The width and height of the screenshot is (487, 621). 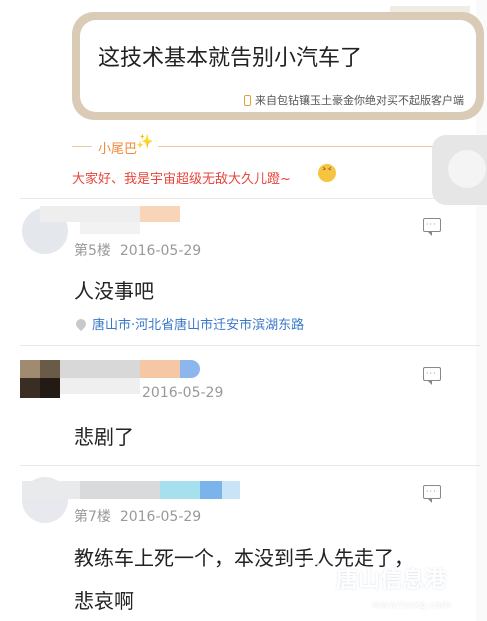 I want to click on bubble-inner: 这技术基本就告别小汽车了 来自包钻镶玉土豪金你绝对买不起版客户端, so click(x=278, y=66).